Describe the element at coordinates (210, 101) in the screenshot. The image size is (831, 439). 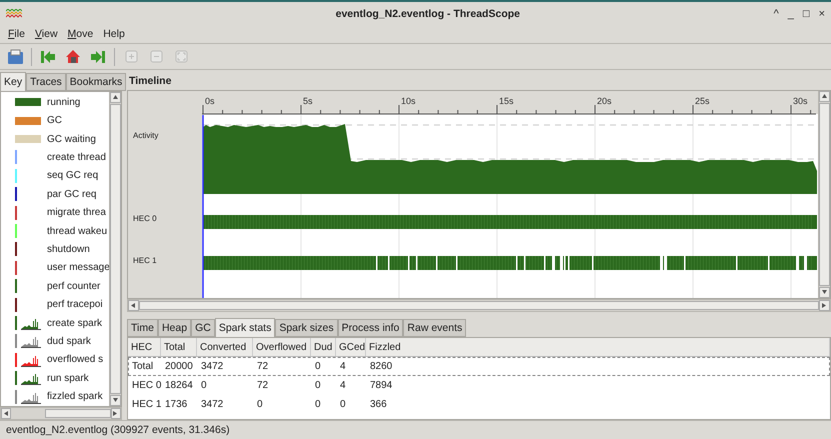
I see `tick-label: 0s` at that location.